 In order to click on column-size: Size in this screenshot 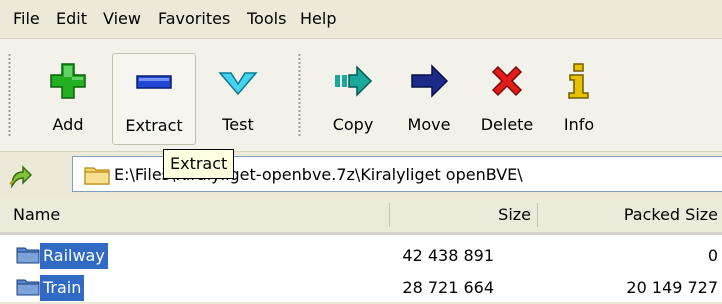, I will do `click(514, 215)`.